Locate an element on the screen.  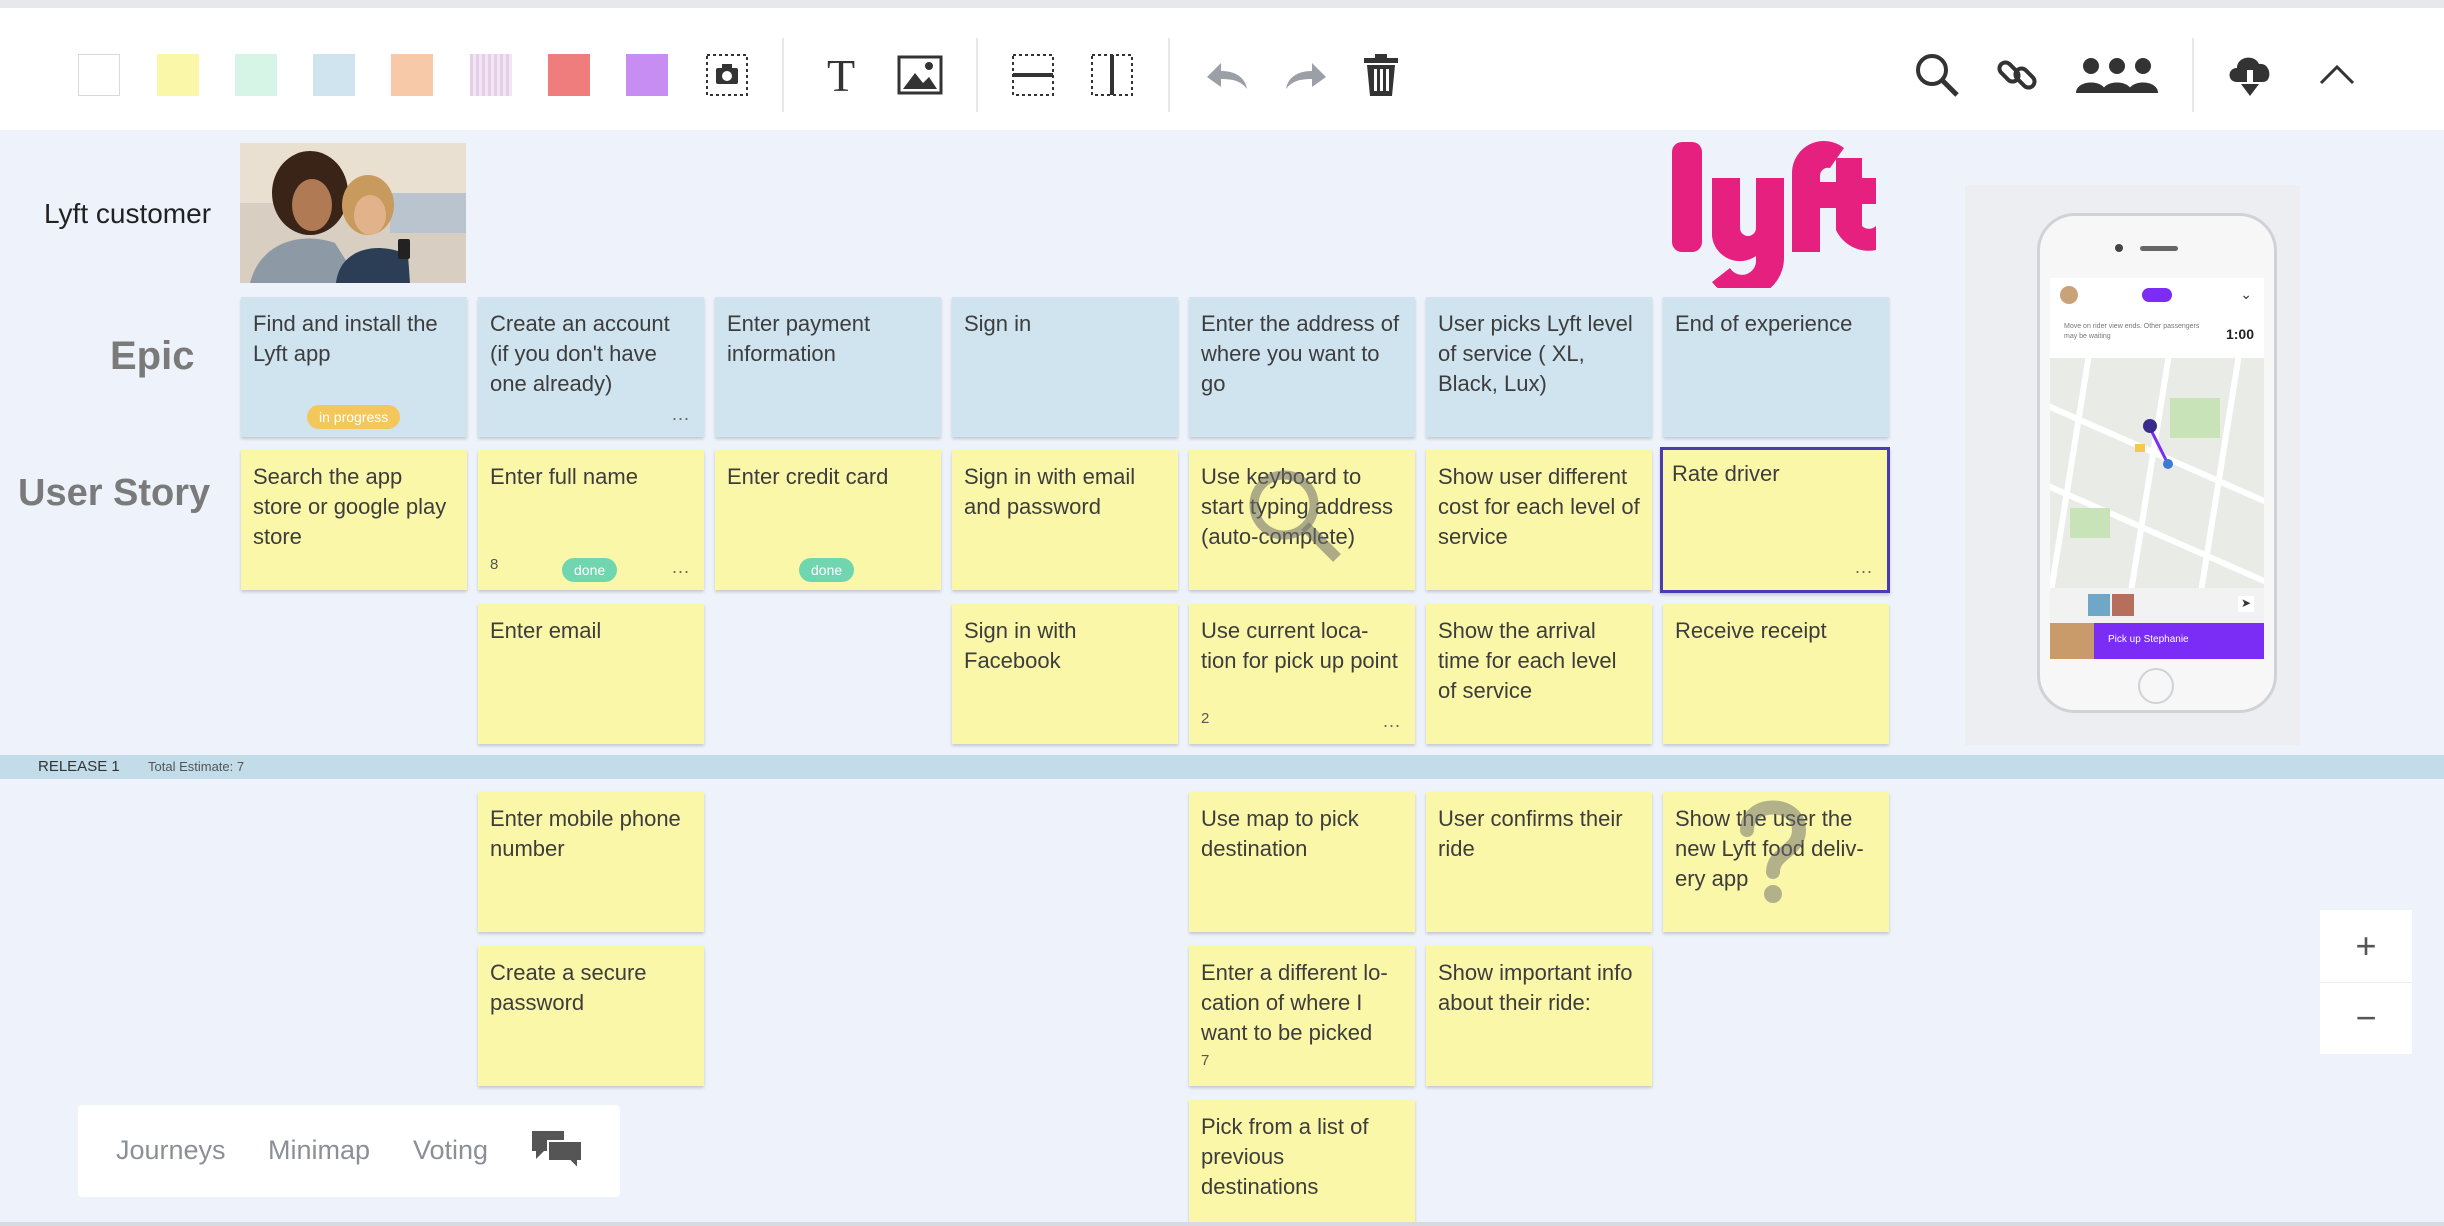
tab-voting: Voting is located at coordinates (450, 1150).